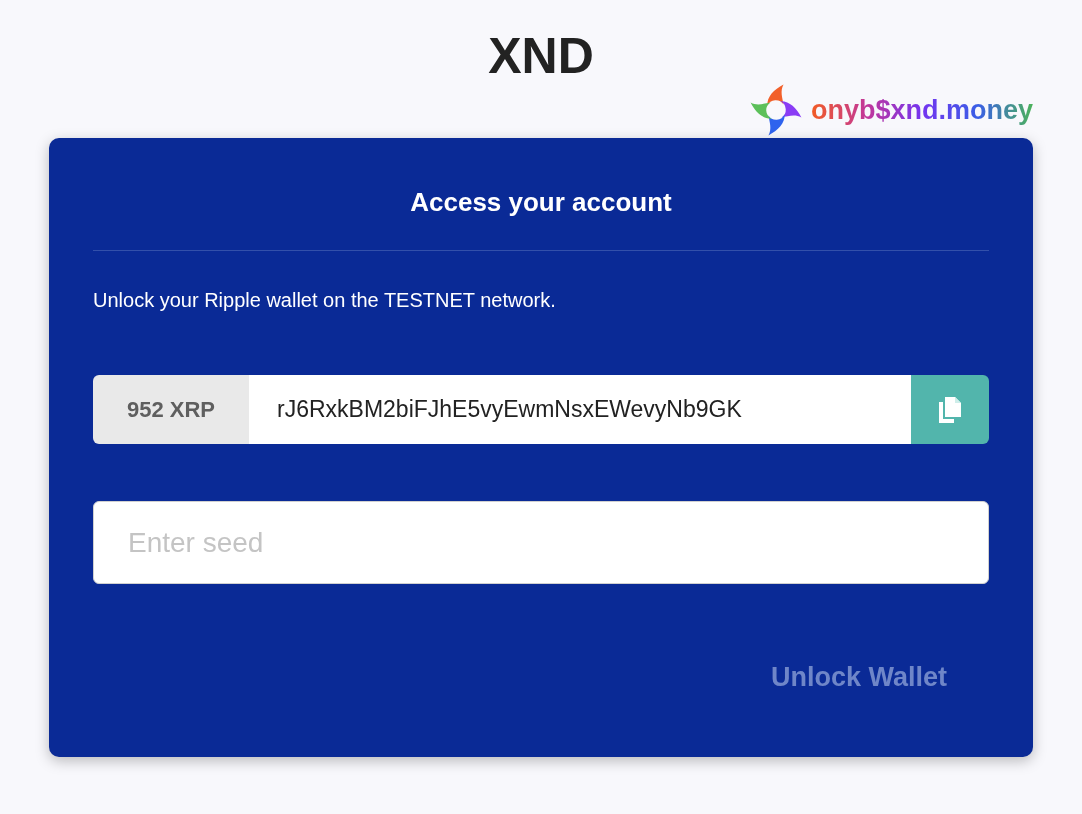 This screenshot has width=1082, height=814. I want to click on copy-button, so click(950, 409).